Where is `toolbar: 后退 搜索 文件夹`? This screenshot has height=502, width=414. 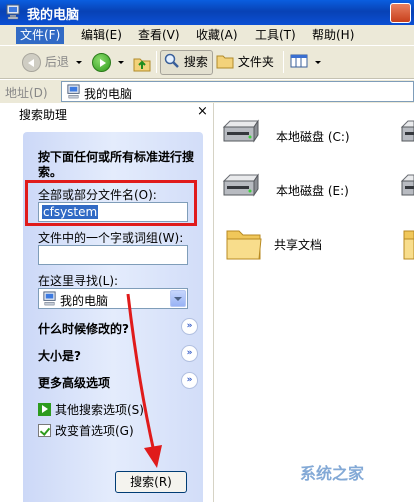
toolbar: 后退 搜索 文件夹 is located at coordinates (207, 62).